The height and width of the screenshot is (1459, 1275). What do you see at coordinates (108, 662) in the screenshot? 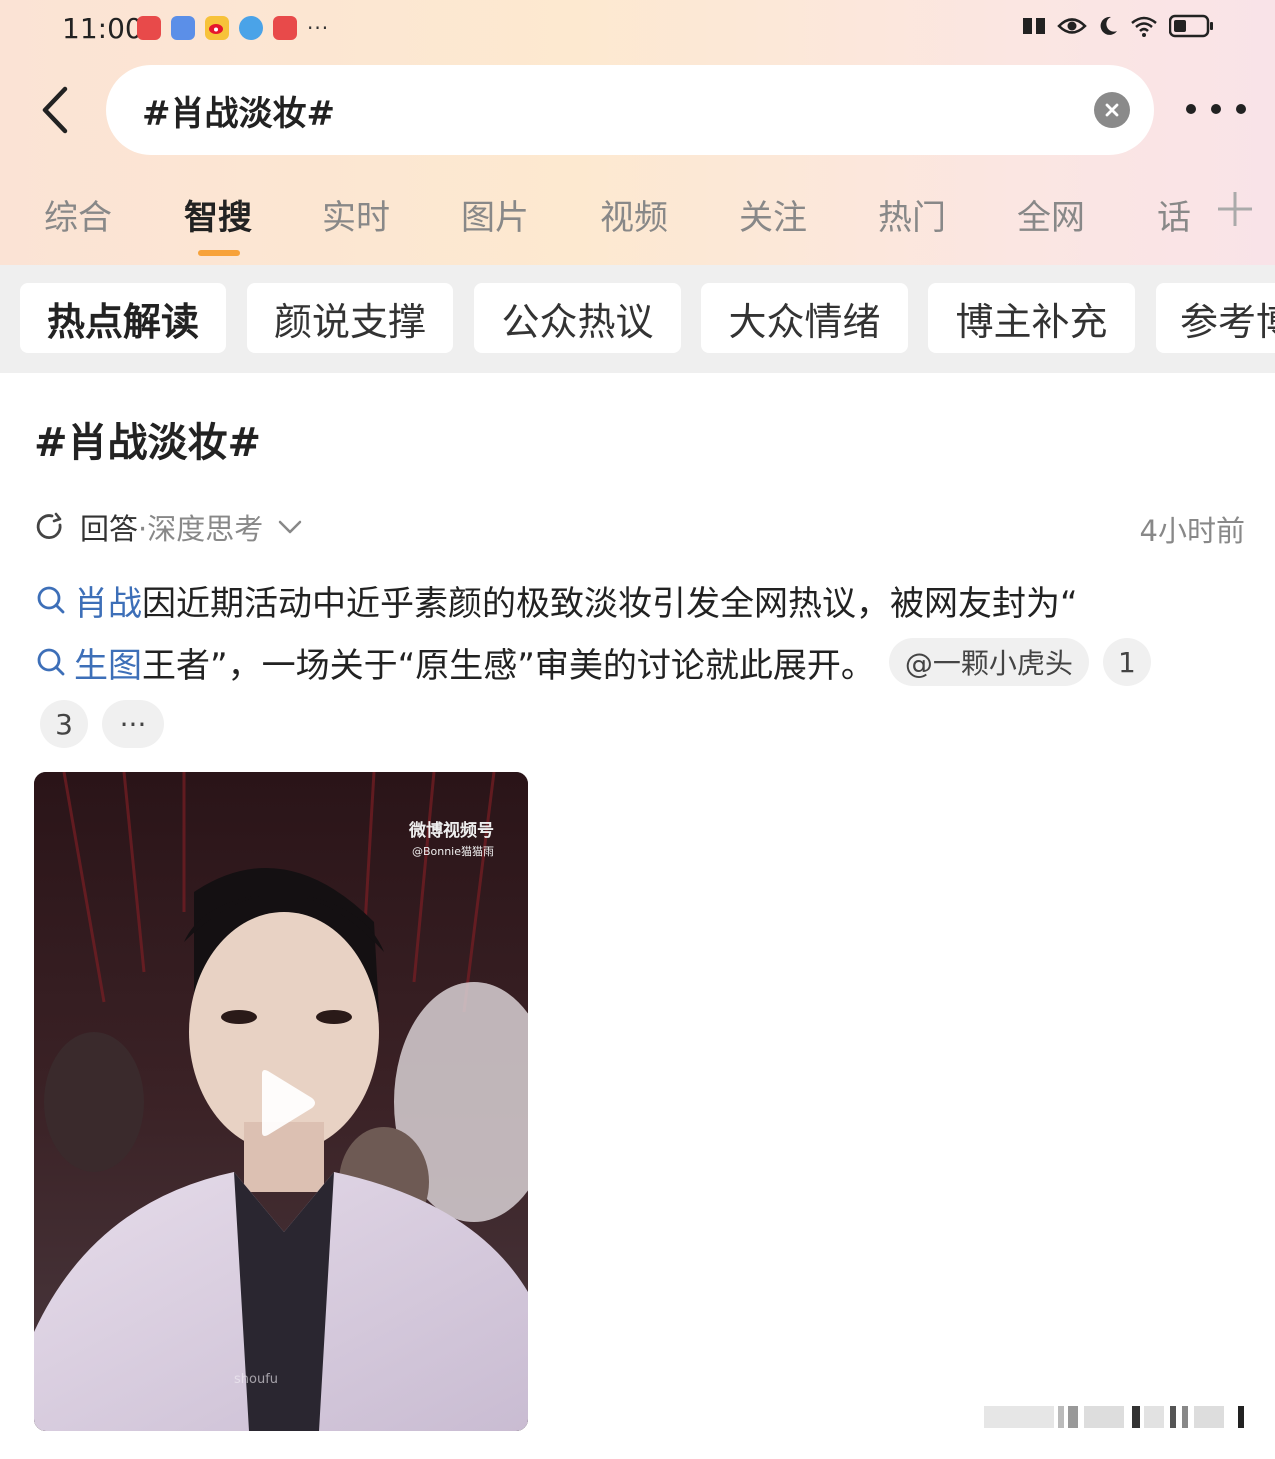
I see `keyword-link: 生图` at bounding box center [108, 662].